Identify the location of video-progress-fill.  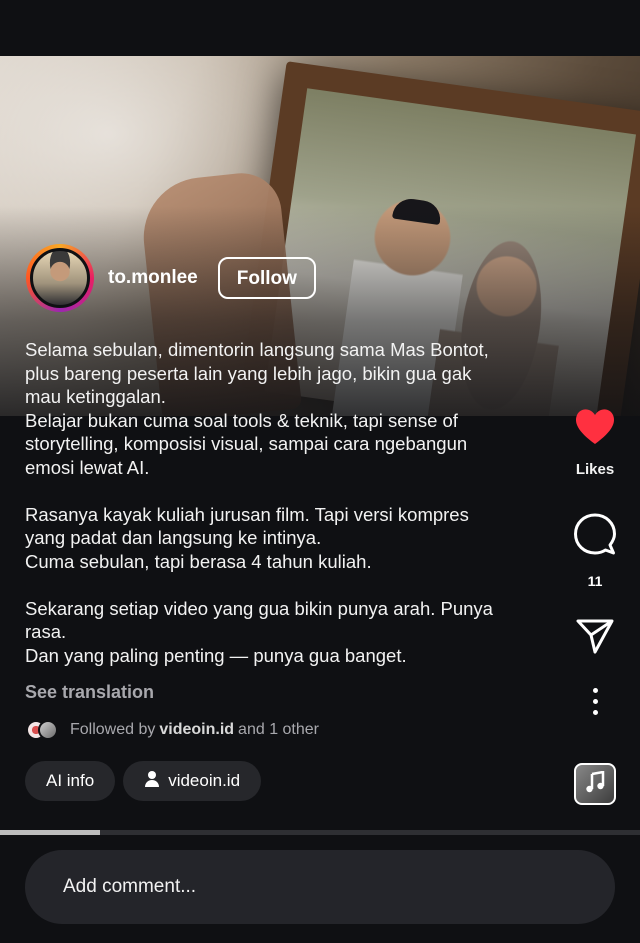
(50, 832).